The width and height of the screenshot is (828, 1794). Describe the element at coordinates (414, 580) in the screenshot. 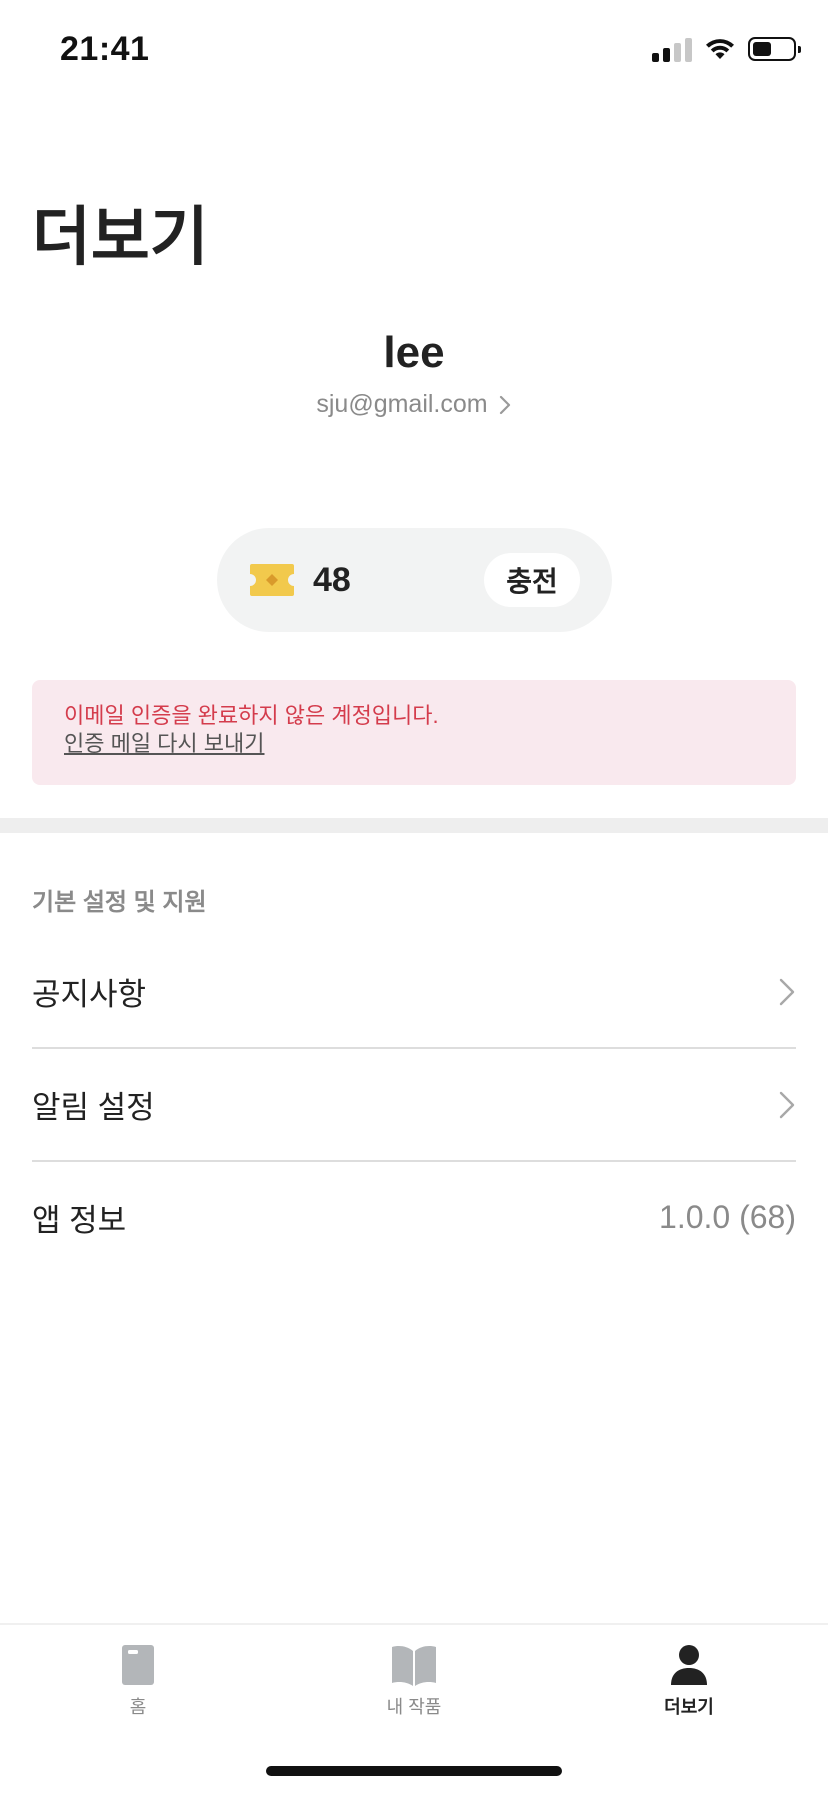

I see `ticket-balance-pill: 48 충전` at that location.